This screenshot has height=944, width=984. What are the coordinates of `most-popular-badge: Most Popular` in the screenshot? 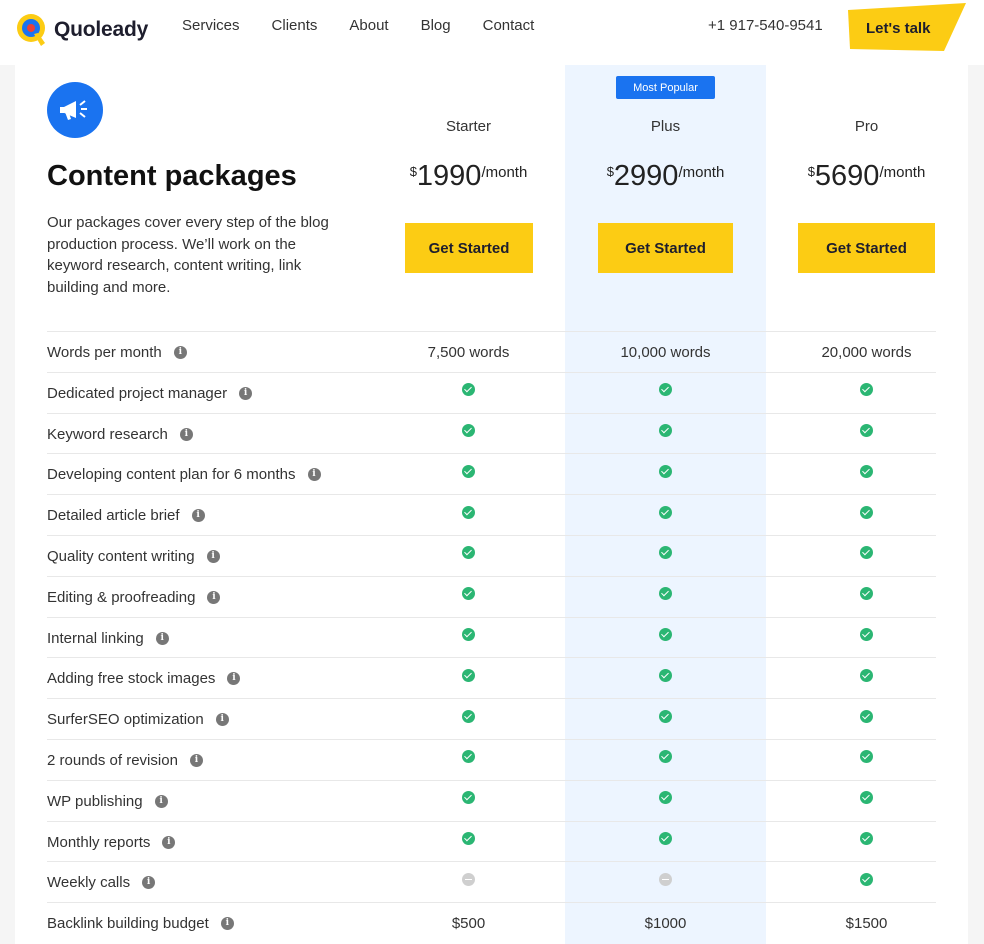 It's located at (665, 87).